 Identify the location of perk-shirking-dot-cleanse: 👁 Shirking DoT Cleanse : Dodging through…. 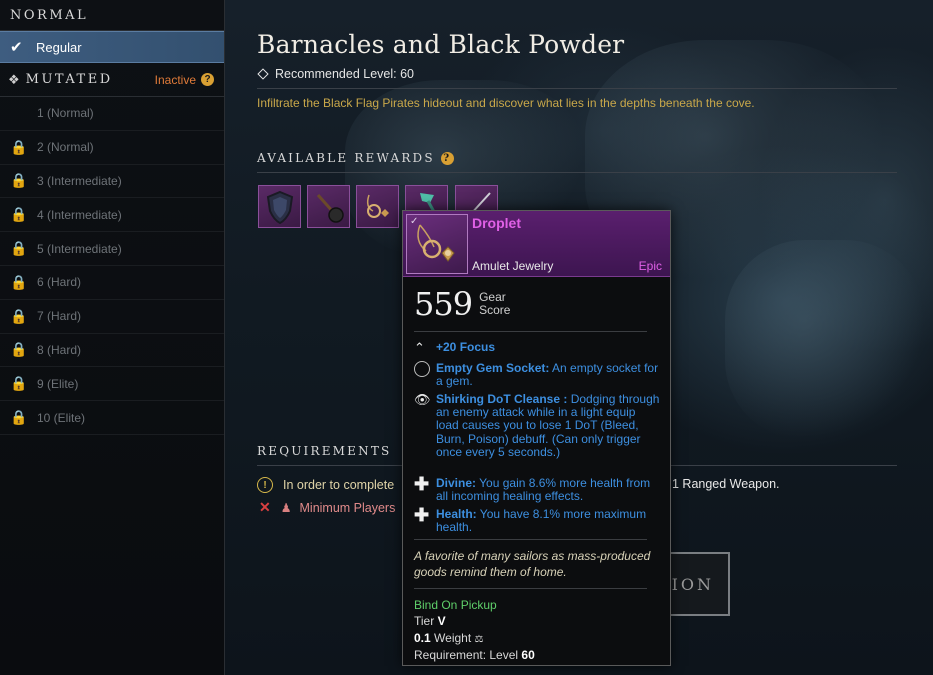
(539, 425).